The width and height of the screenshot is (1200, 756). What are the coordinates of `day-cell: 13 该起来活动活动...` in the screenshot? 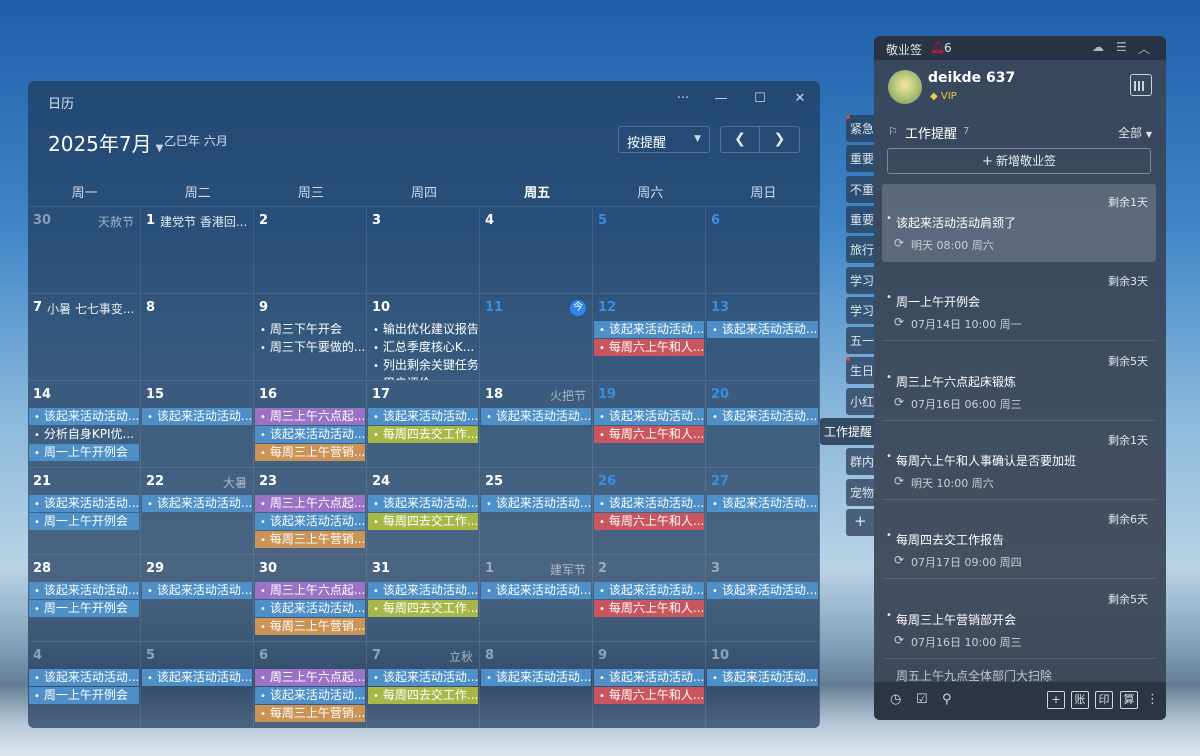 It's located at (763, 336).